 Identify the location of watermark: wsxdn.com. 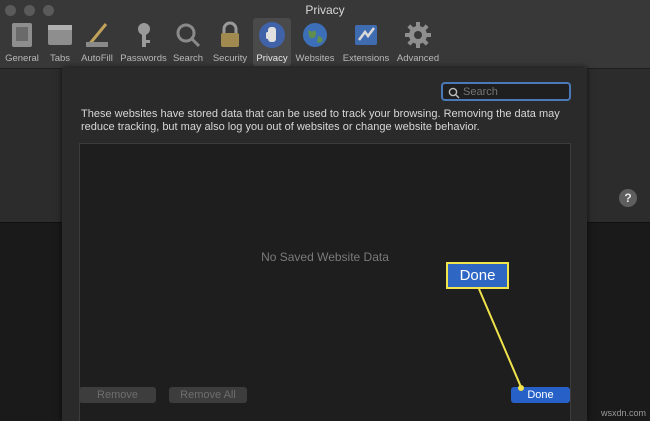
(623, 413).